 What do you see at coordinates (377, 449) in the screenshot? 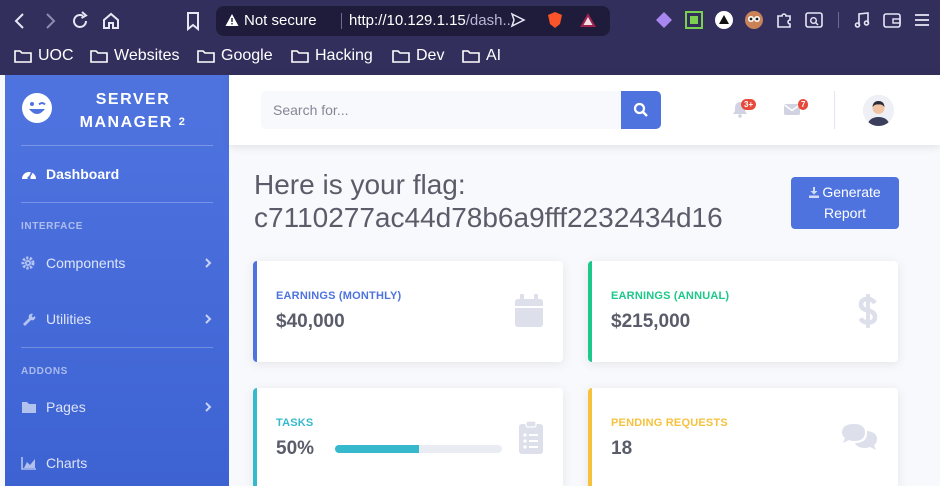
I see `progress-fill` at bounding box center [377, 449].